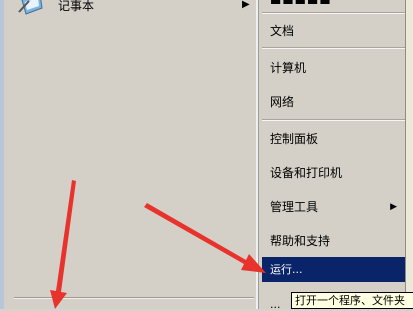 The height and width of the screenshot is (311, 413). Describe the element at coordinates (134, 298) in the screenshot. I see `left-pane-divider` at that location.